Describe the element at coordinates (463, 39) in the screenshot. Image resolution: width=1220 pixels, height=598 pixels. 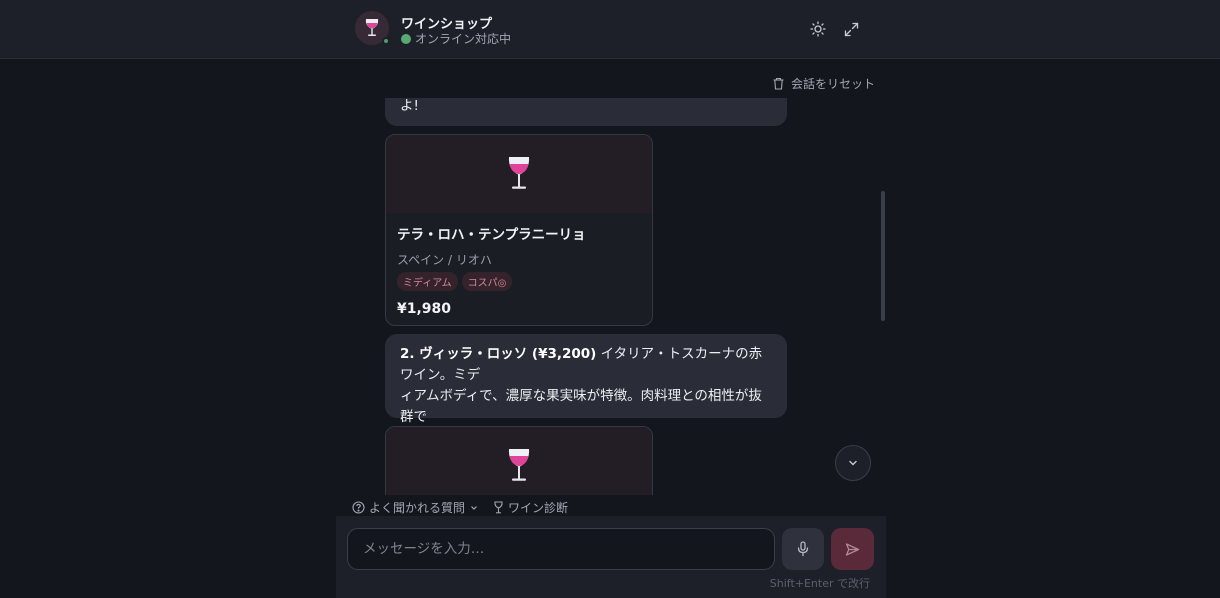
I see `shop-status-text: オンライン対応中` at that location.